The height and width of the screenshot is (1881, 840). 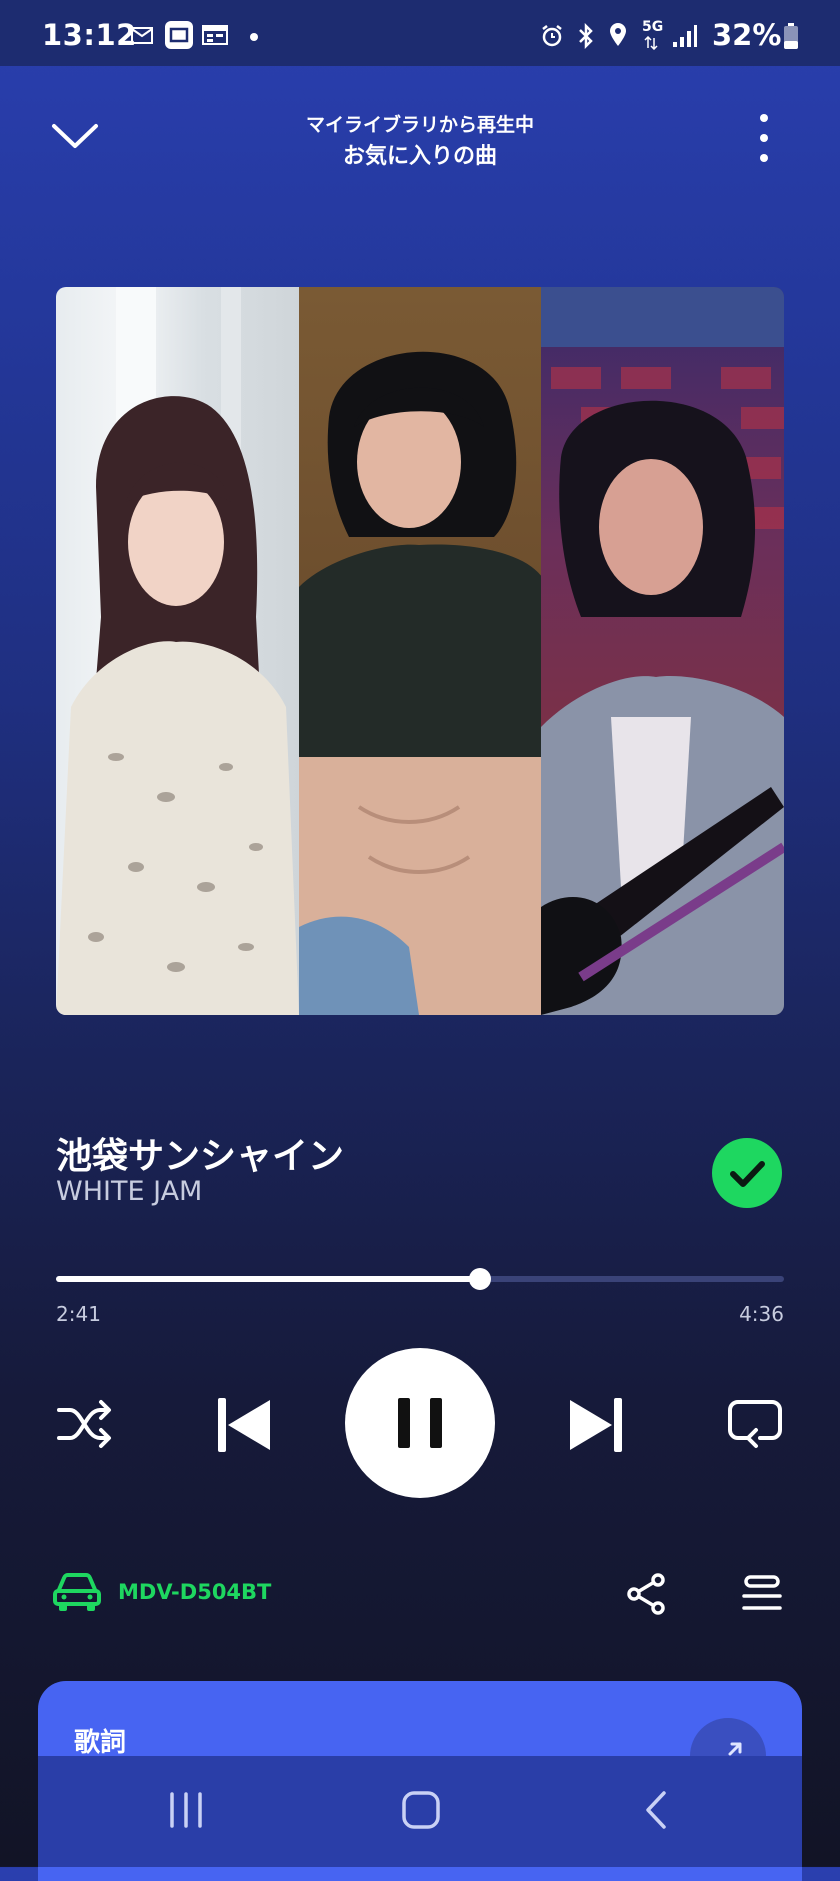 I want to click on album-art-panel-left, so click(x=177, y=651).